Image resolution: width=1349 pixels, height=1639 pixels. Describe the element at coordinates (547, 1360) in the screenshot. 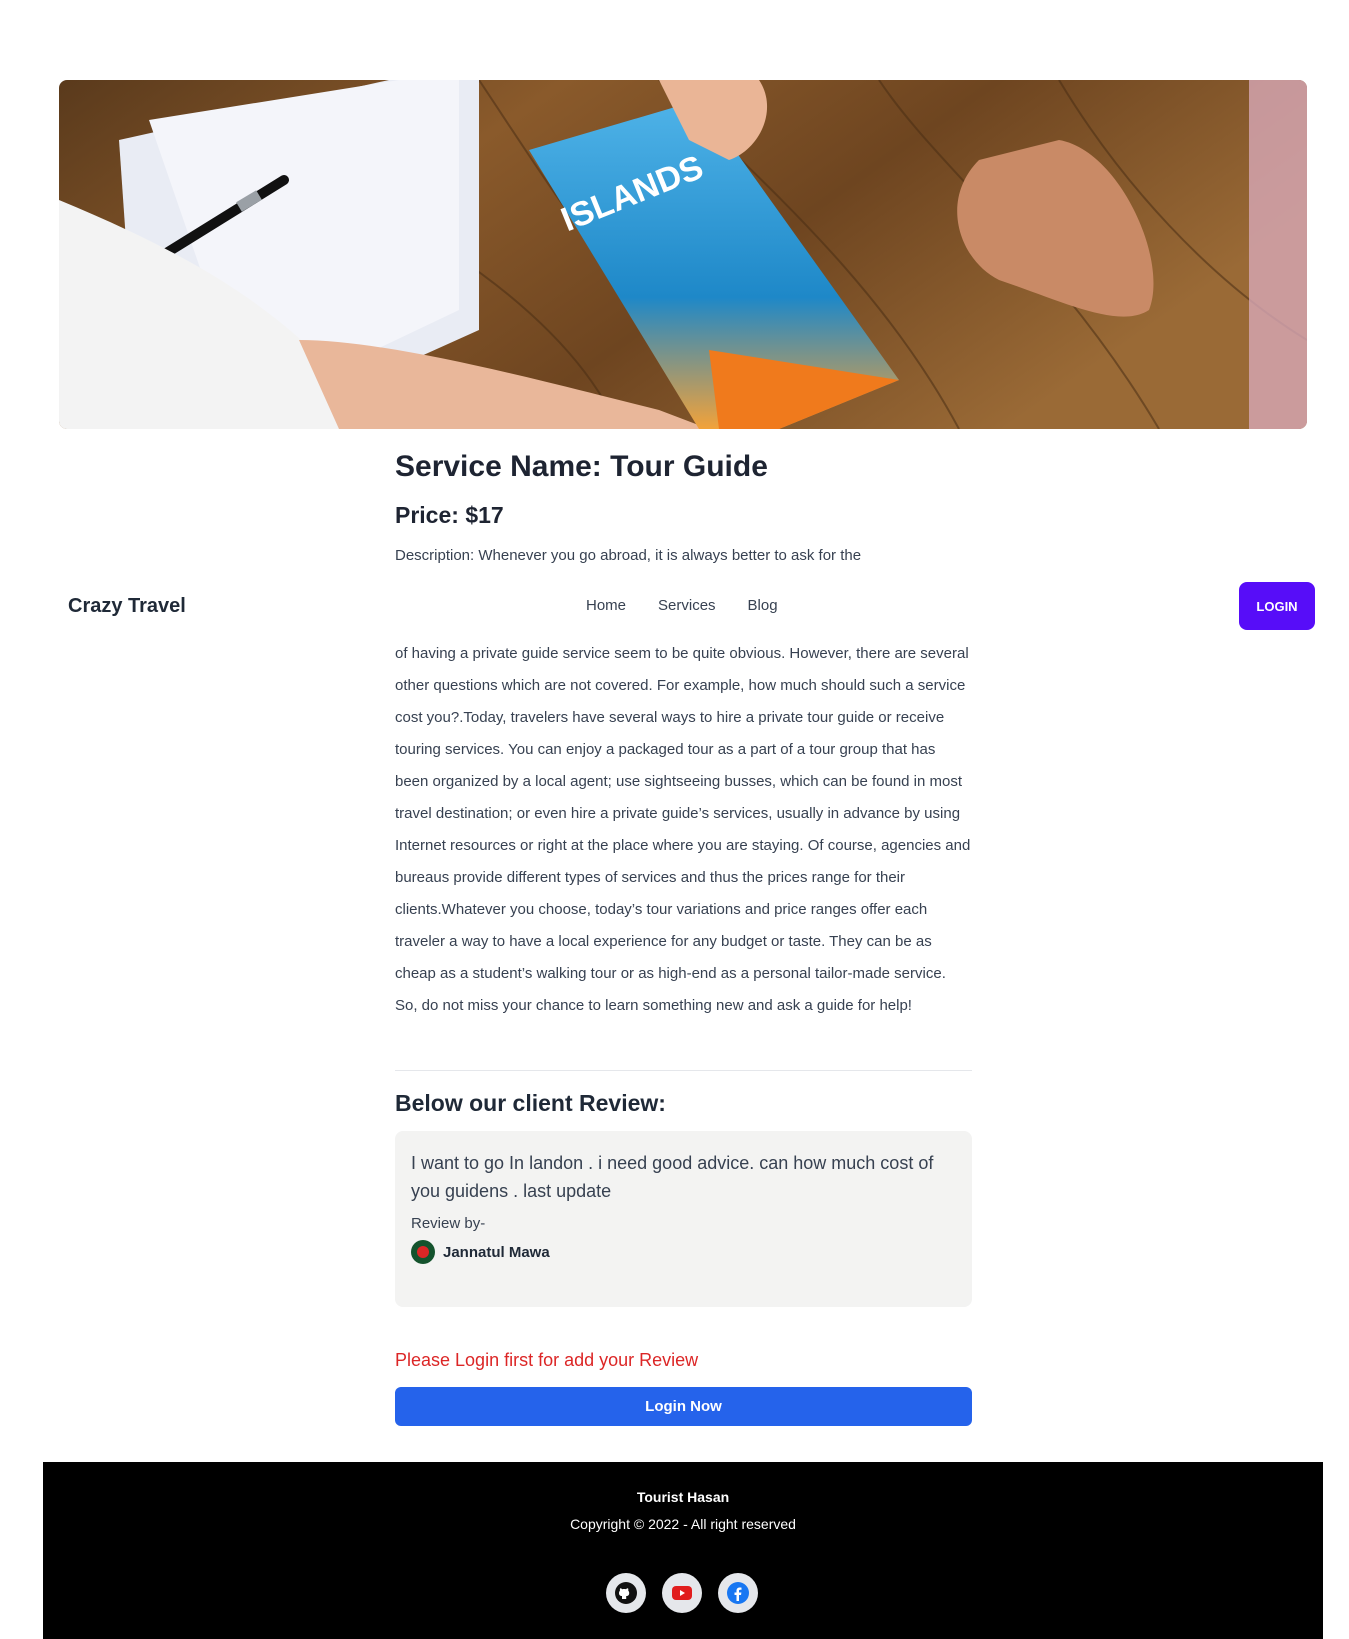

I see `login-warning: Please Login first for add your Review` at that location.